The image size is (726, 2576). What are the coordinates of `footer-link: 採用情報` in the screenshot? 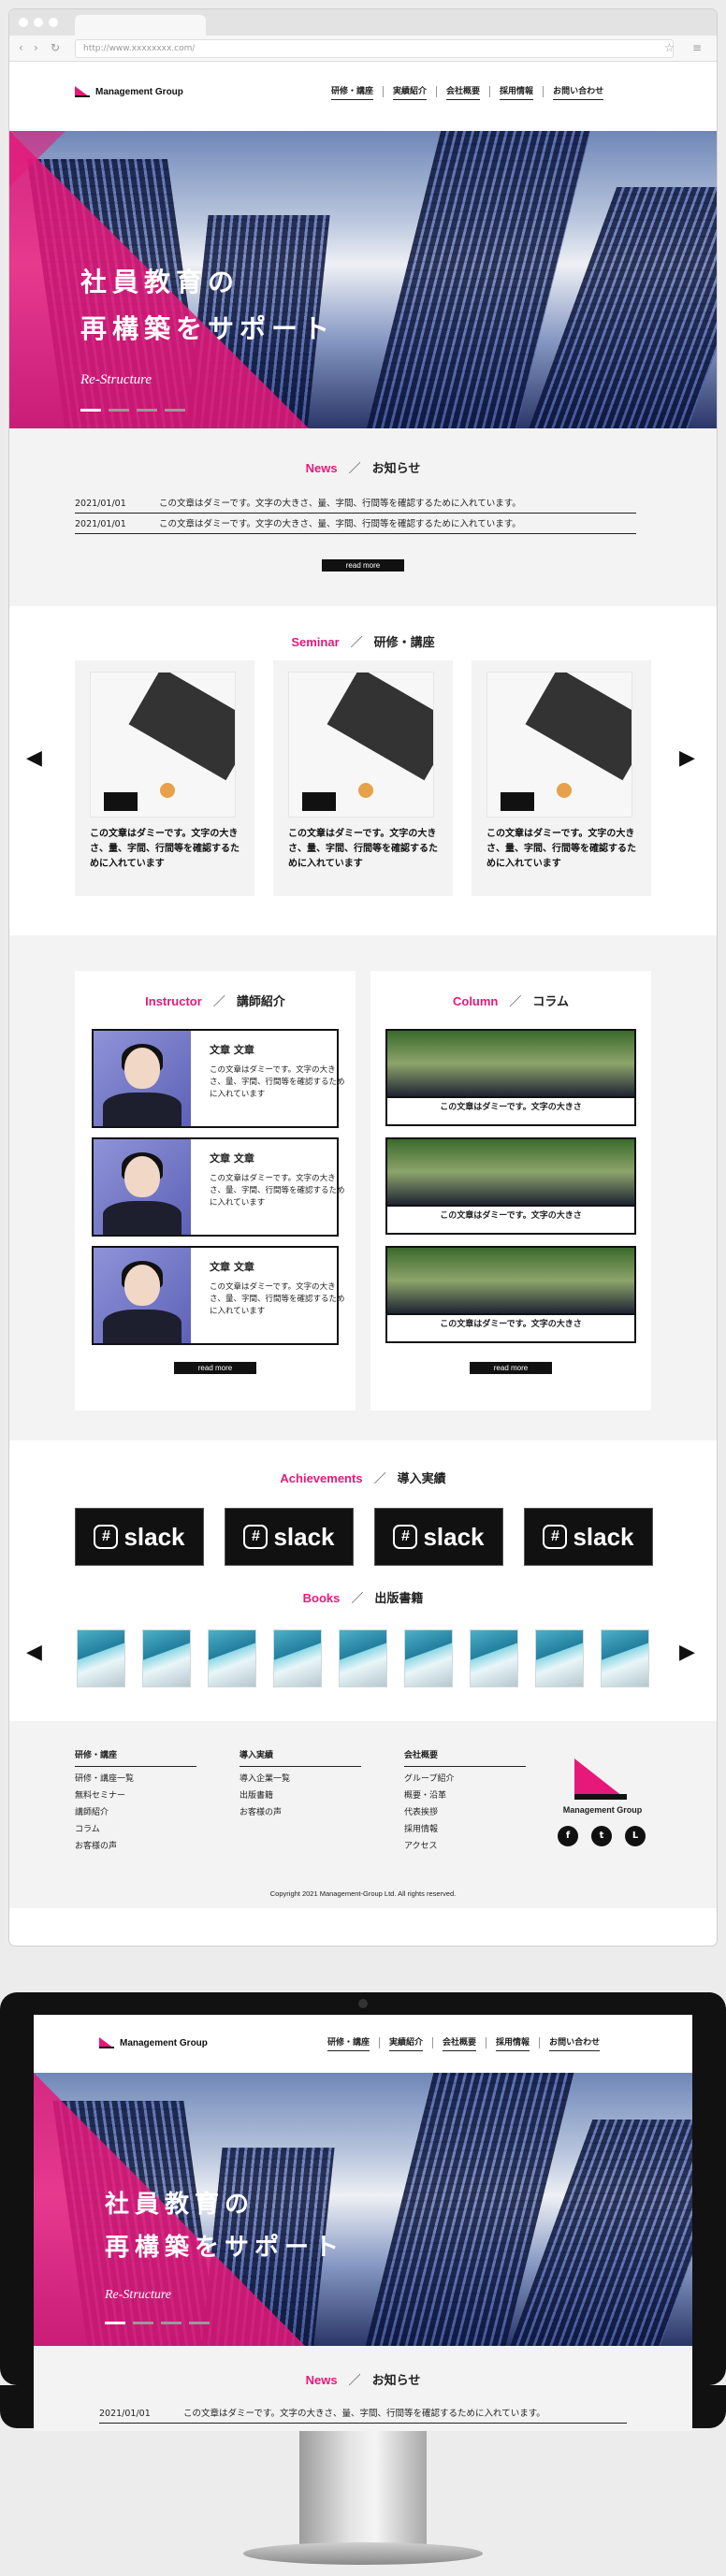 It's located at (465, 1829).